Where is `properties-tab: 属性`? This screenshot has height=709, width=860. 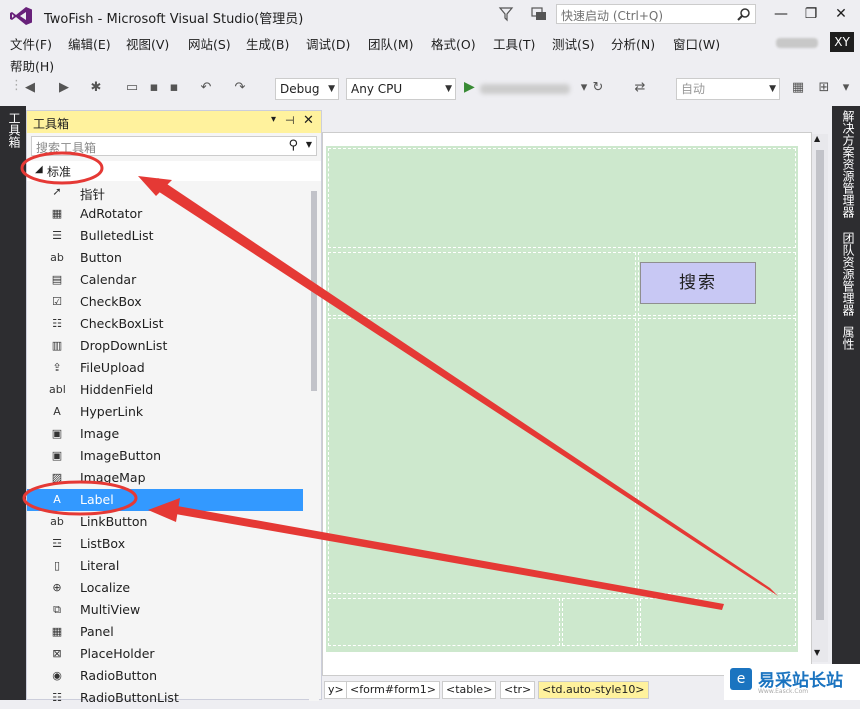
properties-tab: 属性 is located at coordinates (846, 338).